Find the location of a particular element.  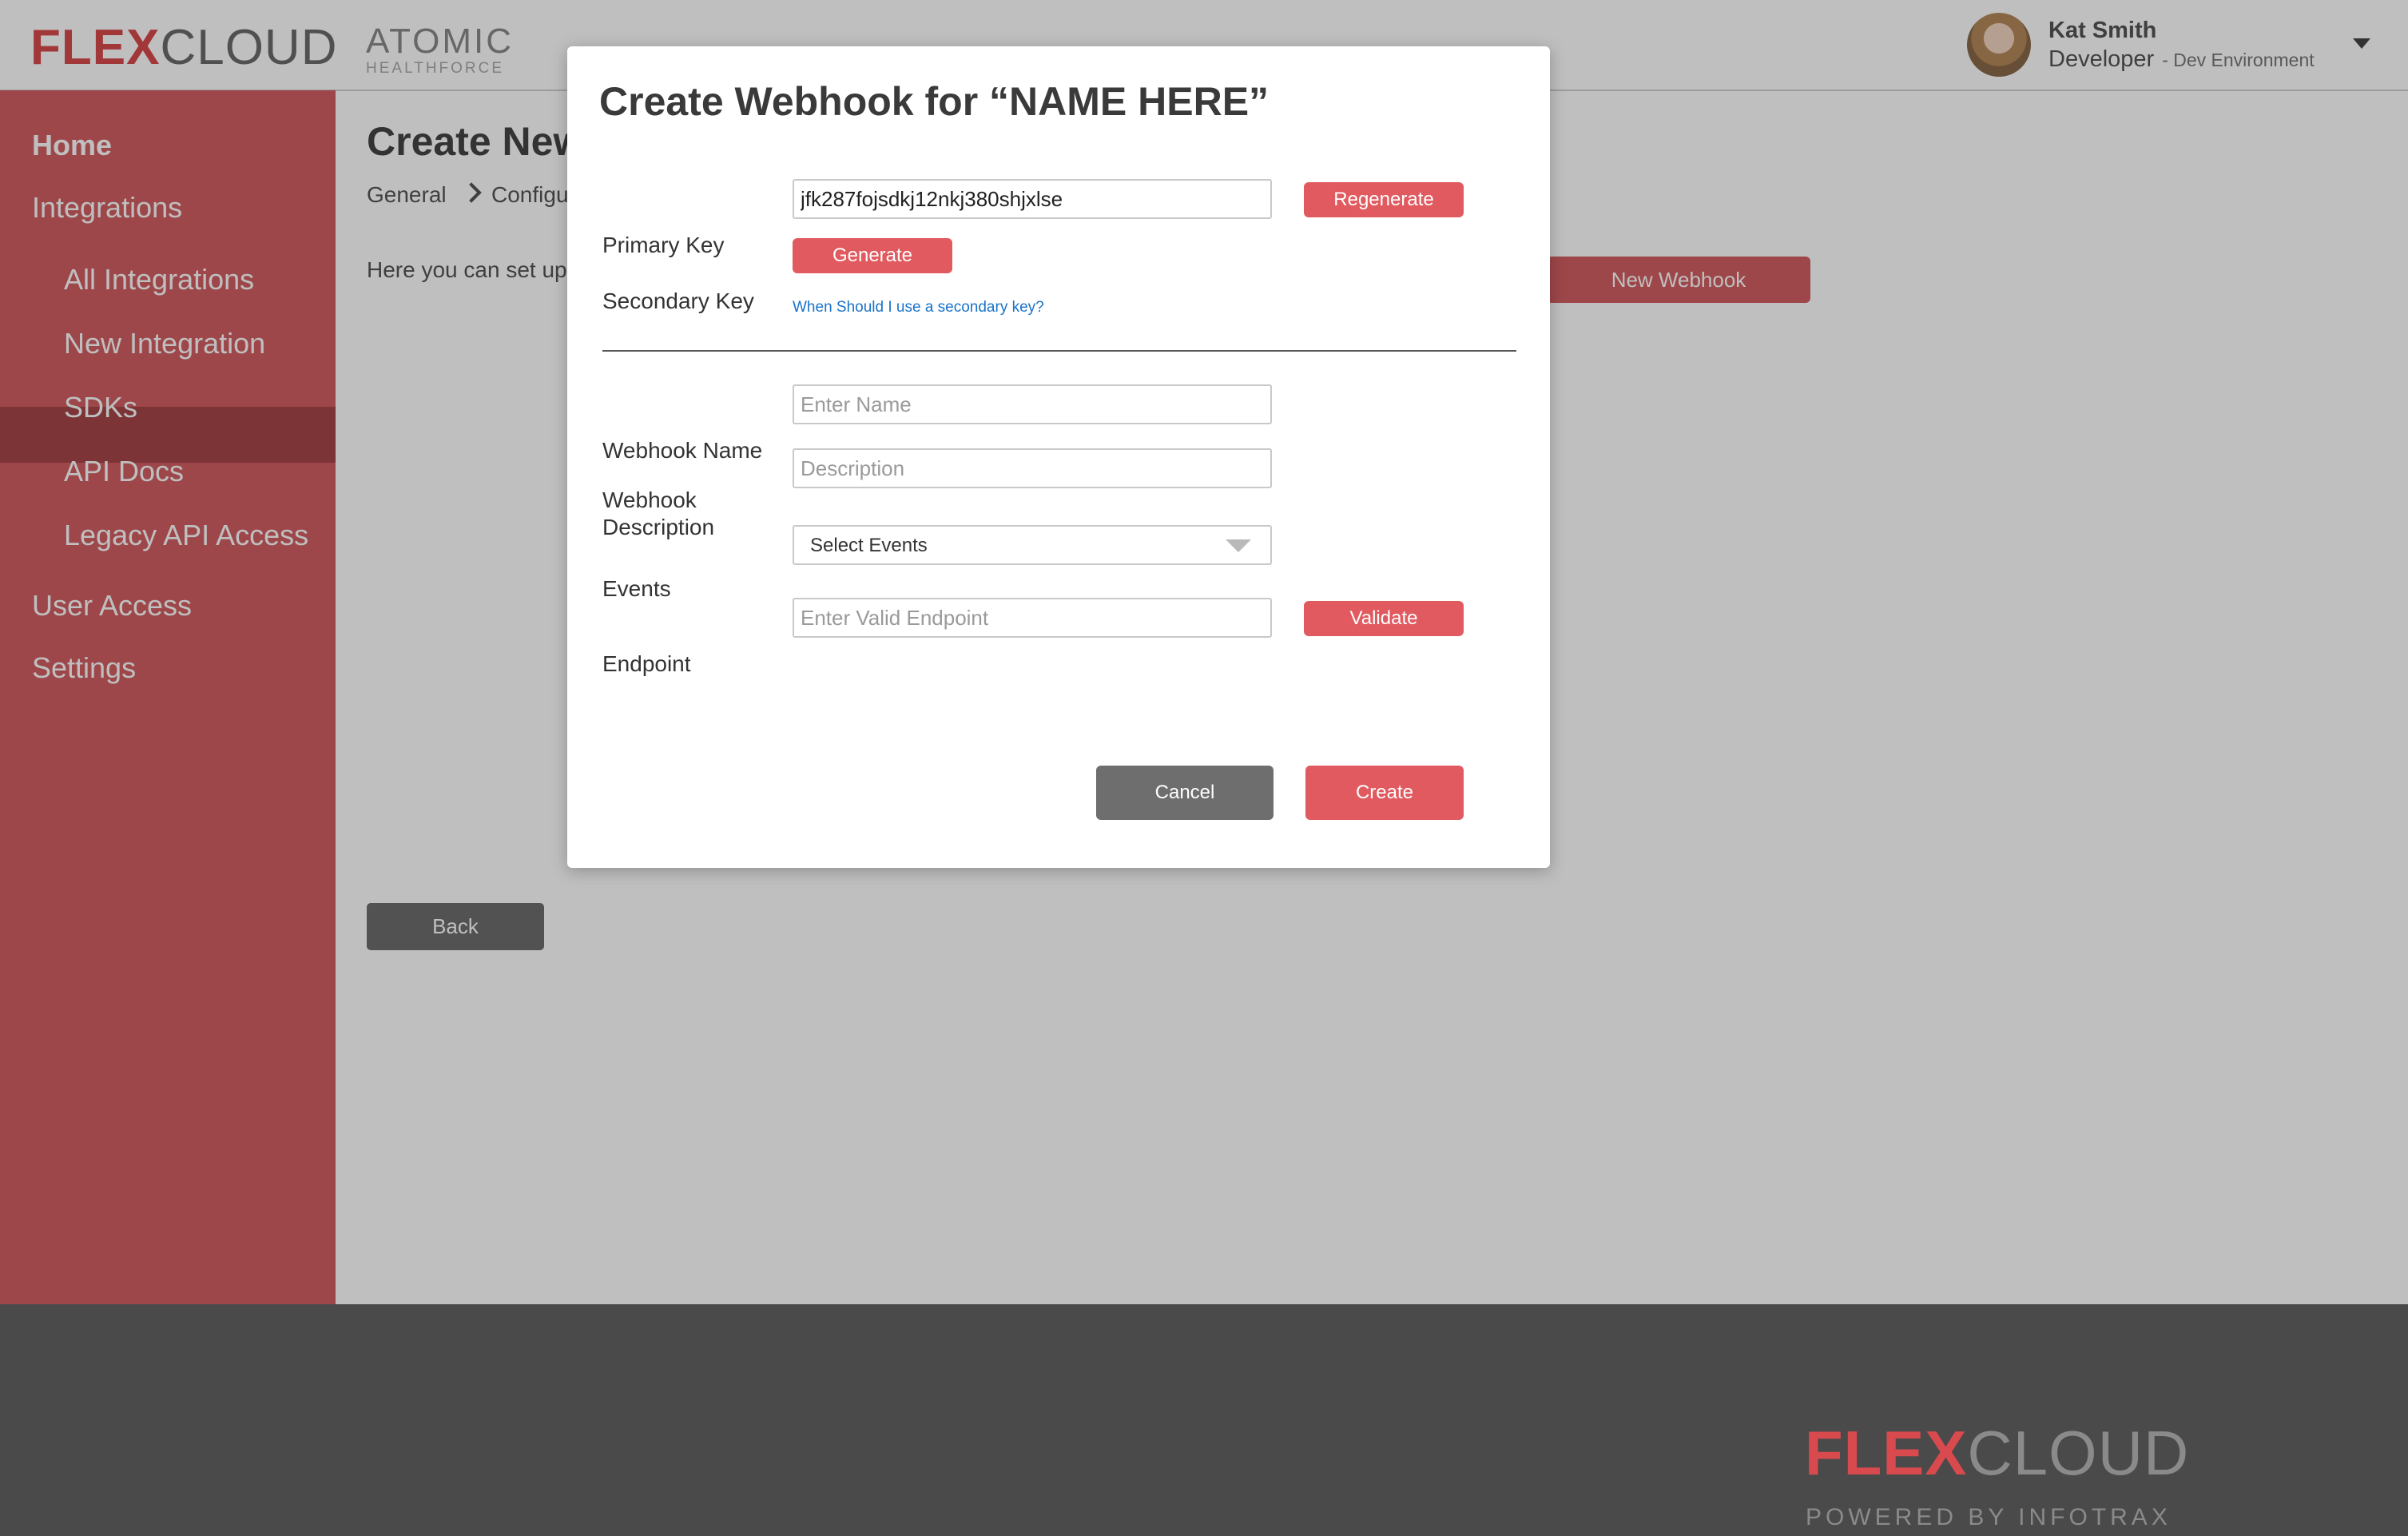

modal-title: Create Webhook for “NAME HERE” is located at coordinates (935, 101).